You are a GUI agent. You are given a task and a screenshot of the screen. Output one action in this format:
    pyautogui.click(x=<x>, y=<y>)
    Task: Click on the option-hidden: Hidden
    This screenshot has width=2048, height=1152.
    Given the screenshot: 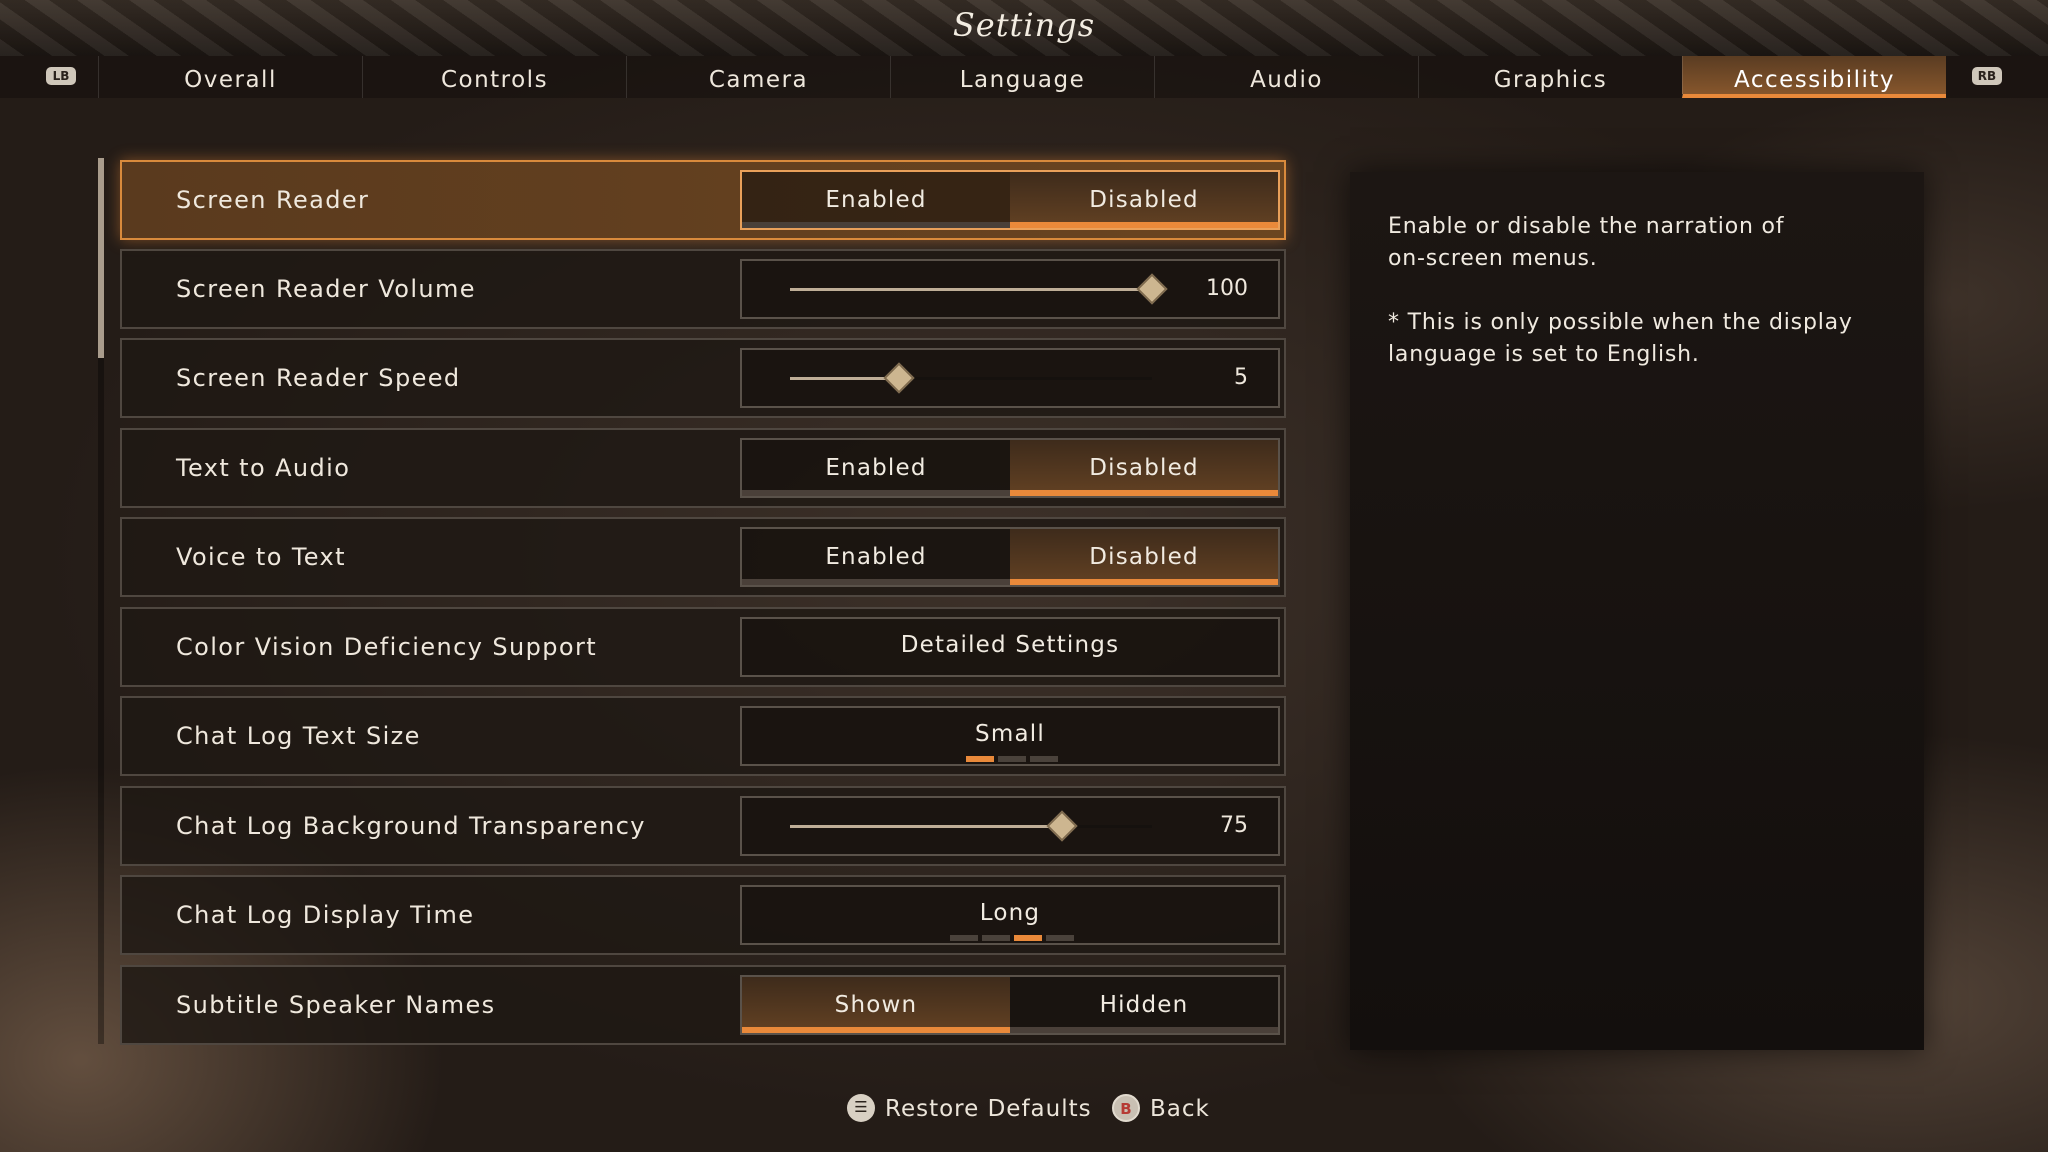 What is the action you would take?
    pyautogui.click(x=1144, y=1005)
    